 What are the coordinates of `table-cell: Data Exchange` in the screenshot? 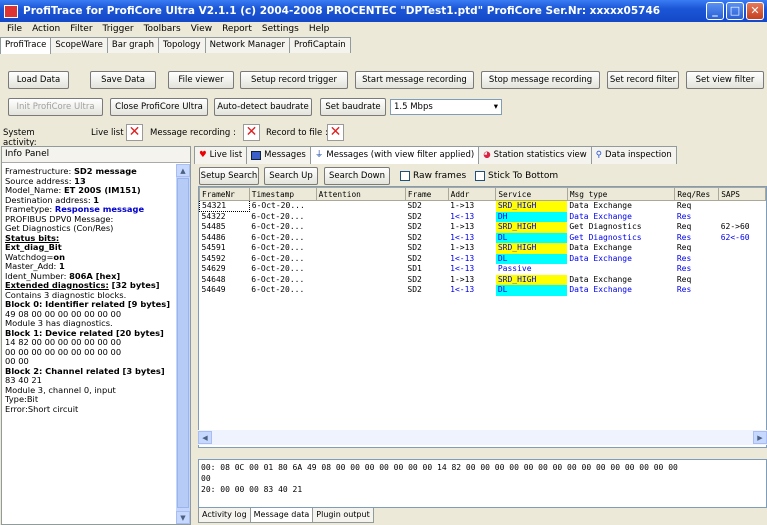 It's located at (600, 206).